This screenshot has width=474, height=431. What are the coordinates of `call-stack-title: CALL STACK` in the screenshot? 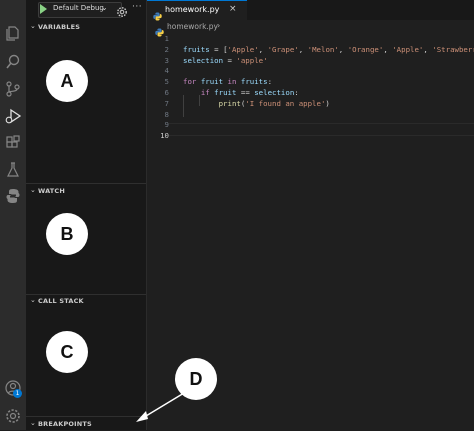 It's located at (61, 301).